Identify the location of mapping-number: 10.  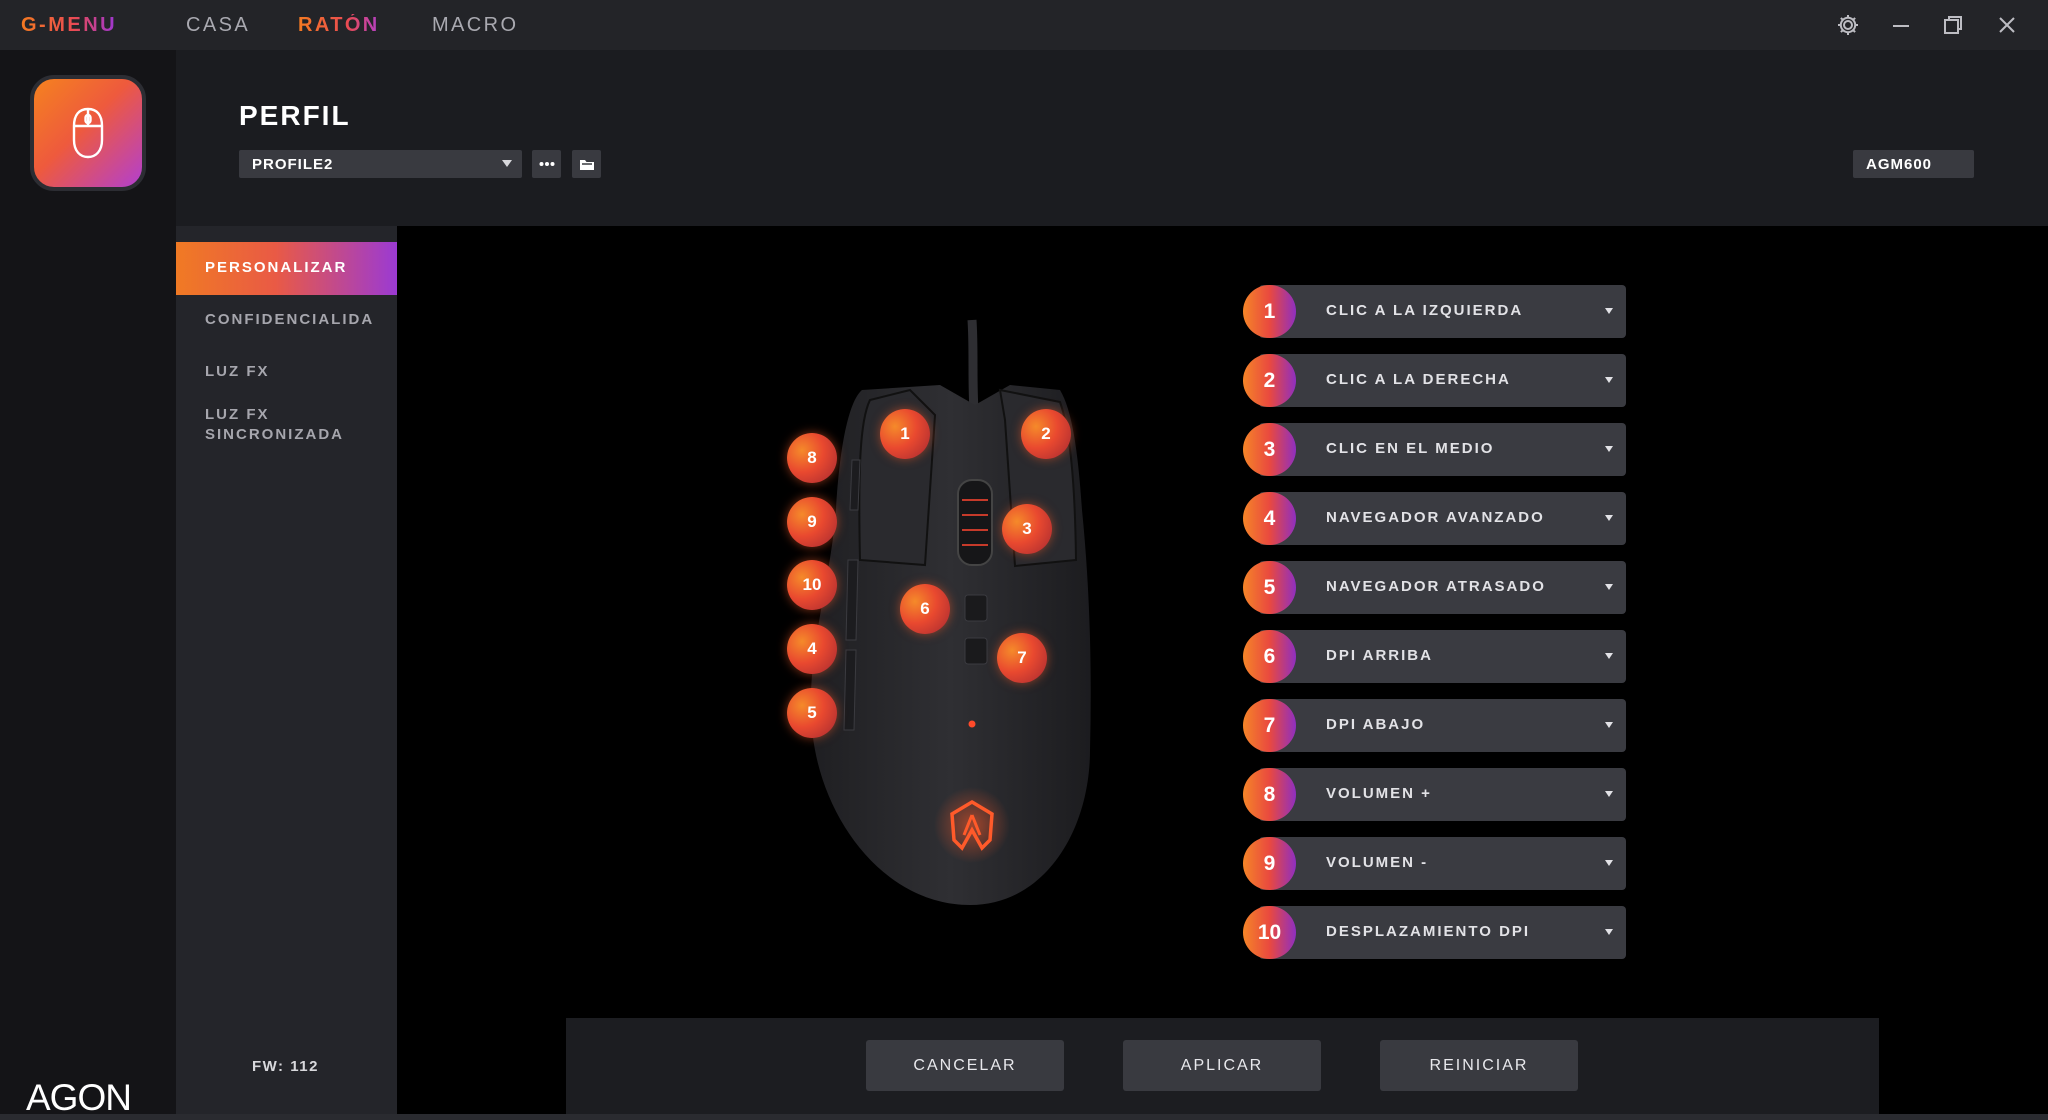
(1269, 932).